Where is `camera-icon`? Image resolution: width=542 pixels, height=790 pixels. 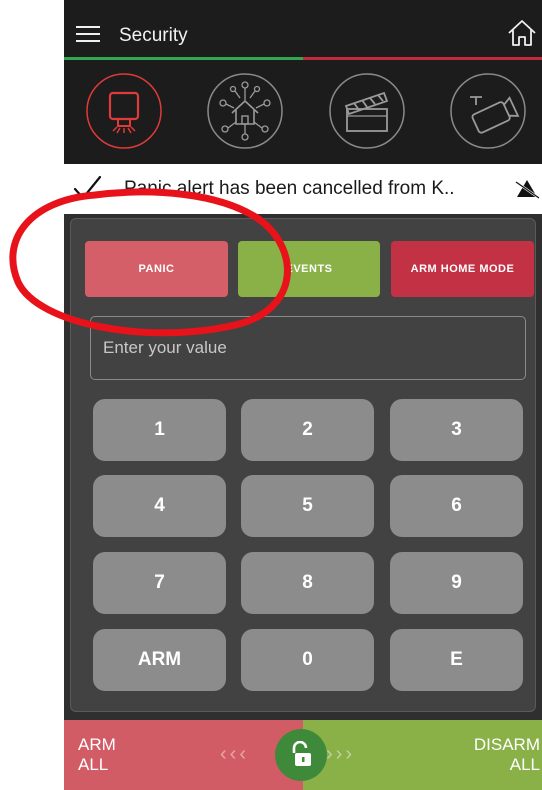 camera-icon is located at coordinates (488, 111).